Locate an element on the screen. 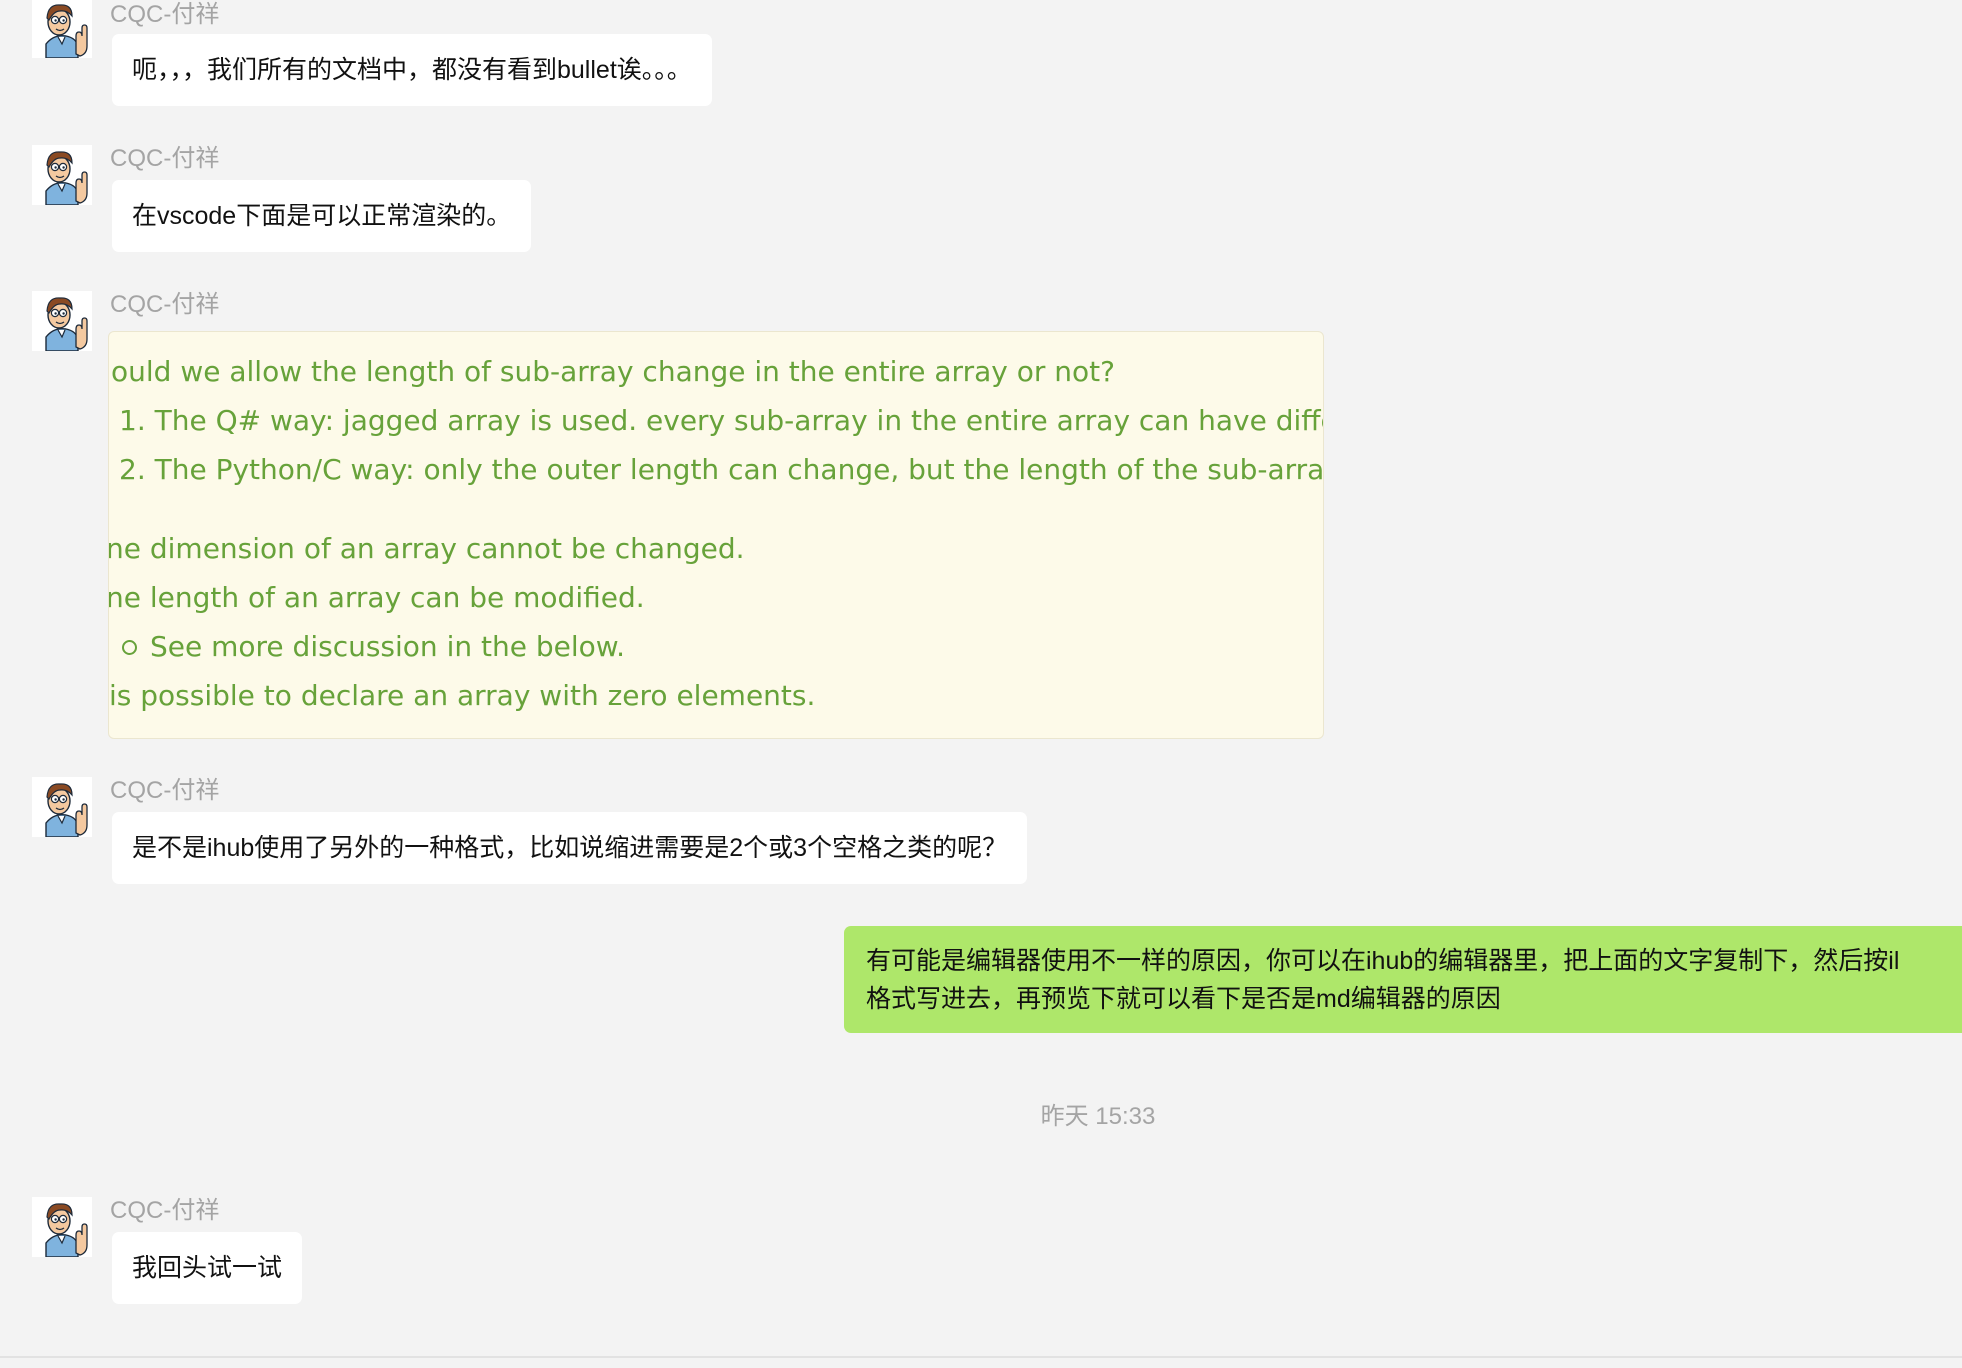 This screenshot has height=1368, width=1962. message-bubble: 在vscode下面是可以正常渲染的。 is located at coordinates (322, 216).